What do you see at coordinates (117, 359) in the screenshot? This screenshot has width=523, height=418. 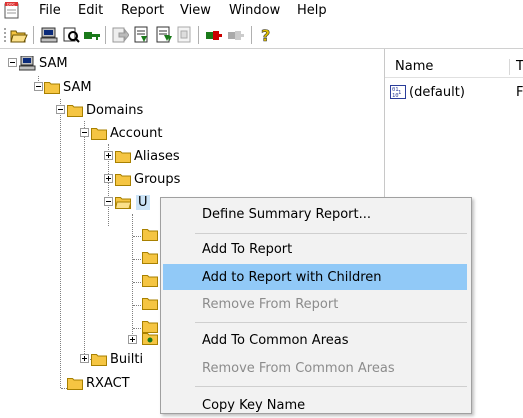 I see `tree-node-builtin: Builti` at bounding box center [117, 359].